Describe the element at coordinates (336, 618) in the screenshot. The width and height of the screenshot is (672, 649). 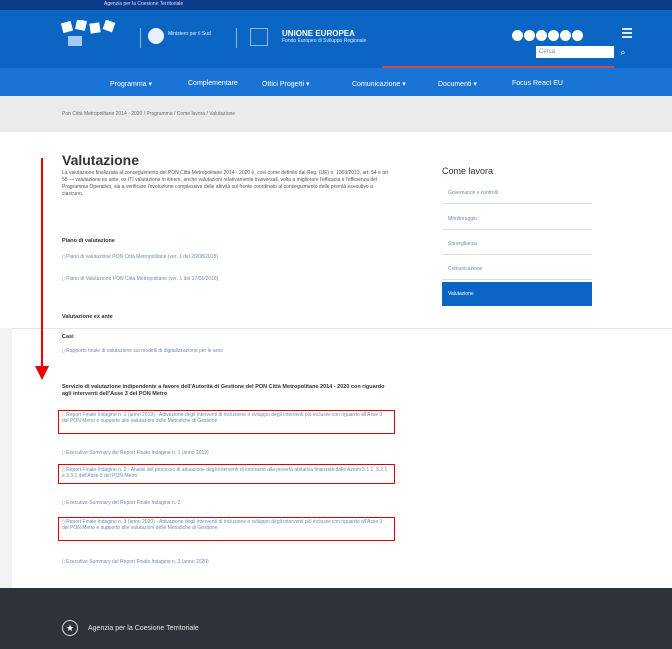
I see `site-footer` at that location.